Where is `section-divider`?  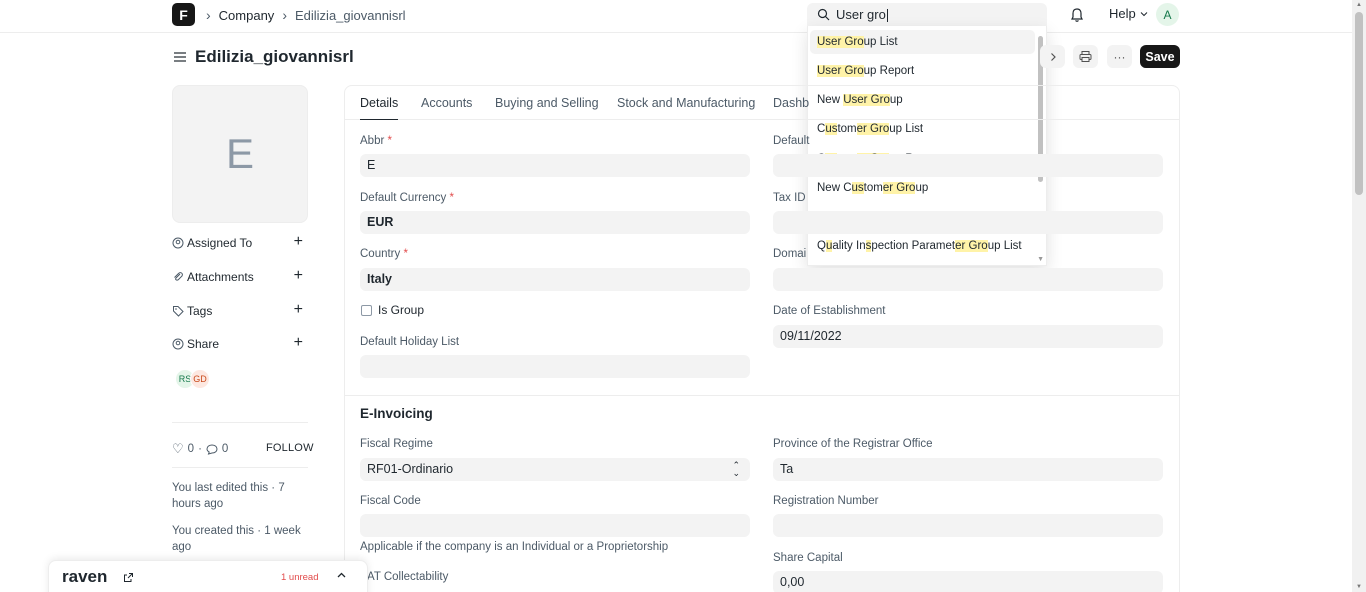 section-divider is located at coordinates (762, 395).